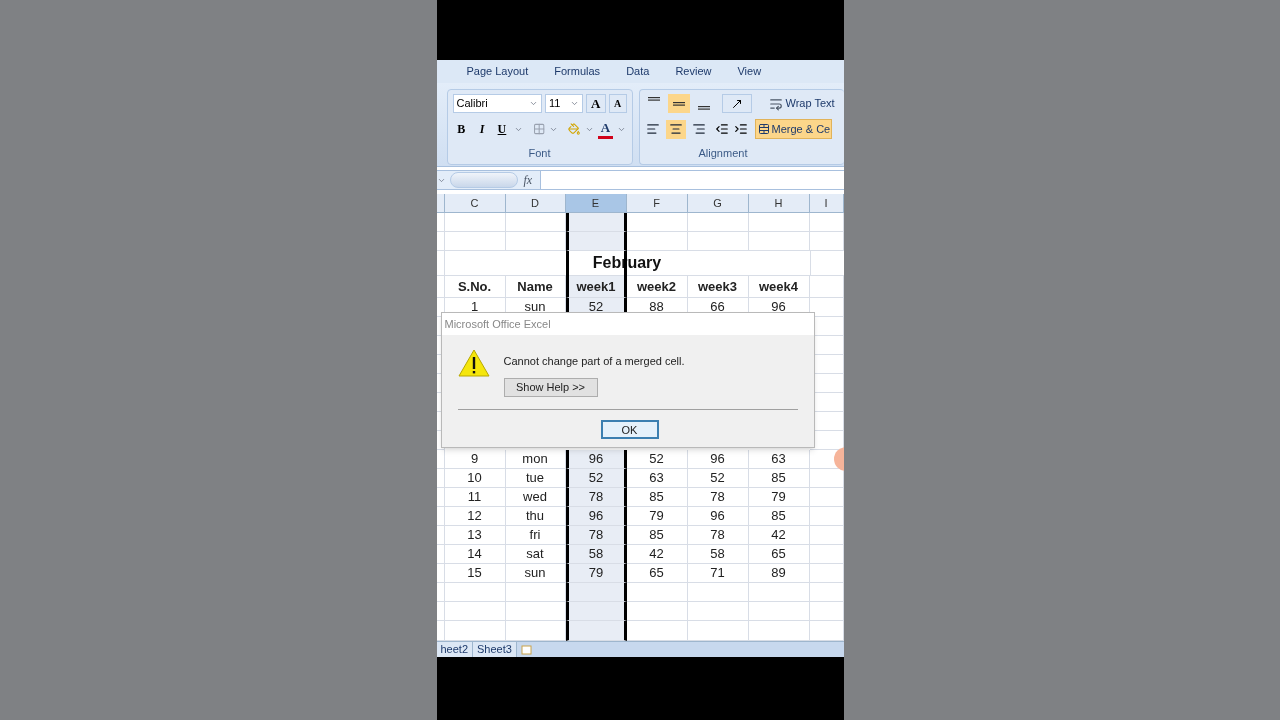 The width and height of the screenshot is (1280, 720). What do you see at coordinates (535, 554) in the screenshot?
I see `table-cell: sat` at bounding box center [535, 554].